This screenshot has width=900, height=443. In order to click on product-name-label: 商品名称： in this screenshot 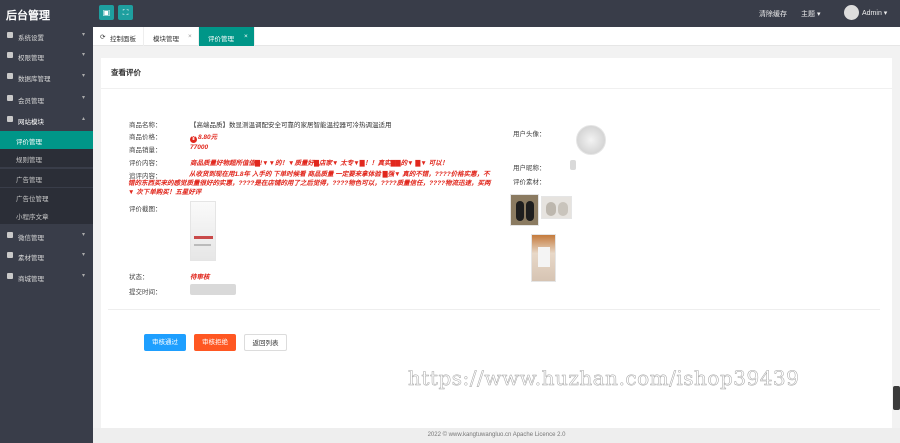, I will do `click(145, 125)`.